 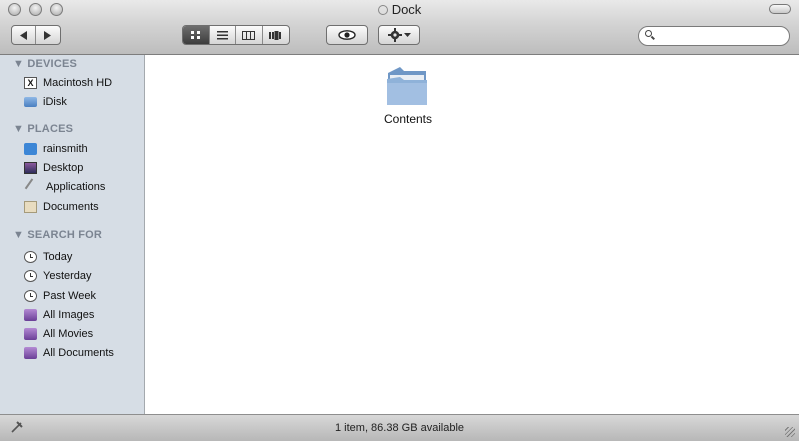 What do you see at coordinates (721, 37) in the screenshot?
I see `search-input` at bounding box center [721, 37].